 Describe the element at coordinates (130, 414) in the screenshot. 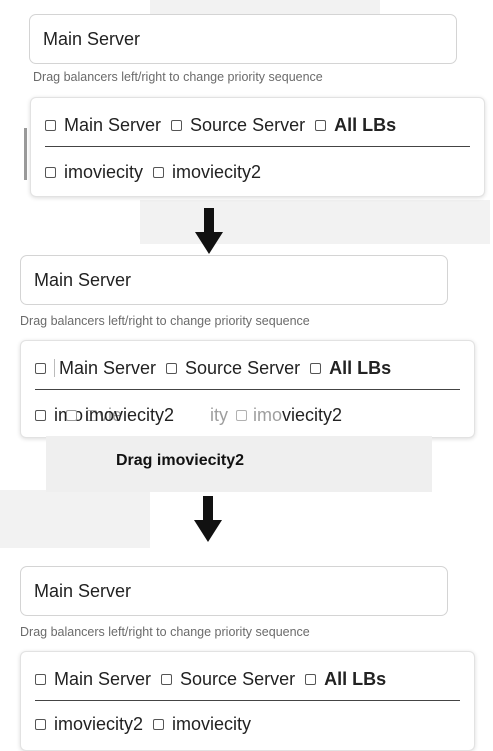

I see `dragged-label: imoviecity2` at that location.